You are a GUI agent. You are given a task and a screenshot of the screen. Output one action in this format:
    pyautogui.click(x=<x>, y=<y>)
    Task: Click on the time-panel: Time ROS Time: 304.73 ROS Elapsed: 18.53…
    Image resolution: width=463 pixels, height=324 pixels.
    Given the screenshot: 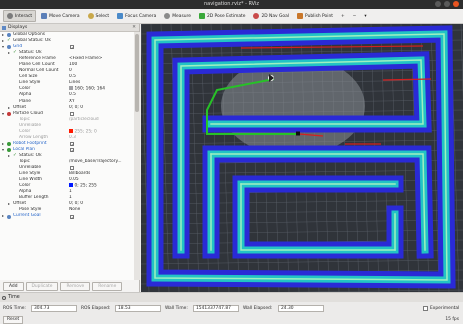 What is the action you would take?
    pyautogui.click(x=231, y=308)
    